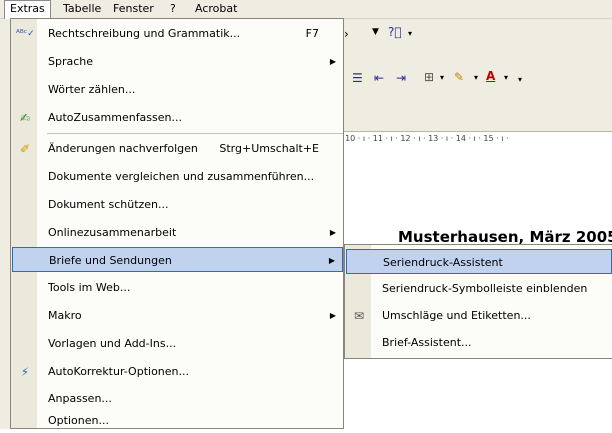  Describe the element at coordinates (359, 316) in the screenshot. I see `envelope-icon: ✉` at that location.